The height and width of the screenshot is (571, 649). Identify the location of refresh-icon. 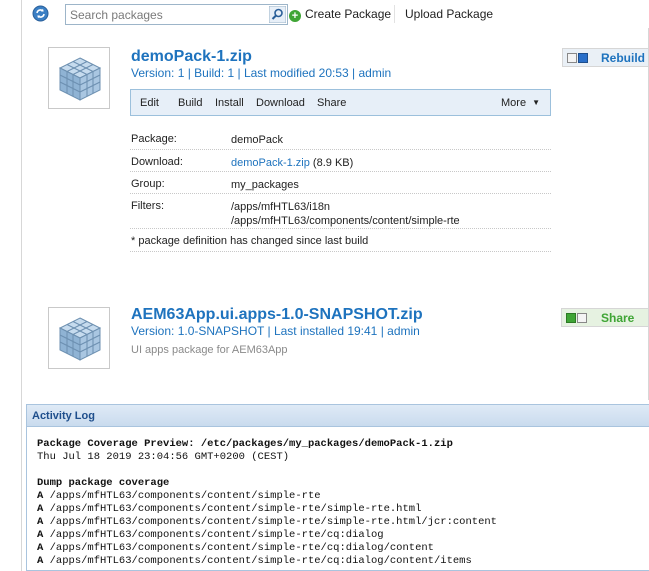
(40, 13).